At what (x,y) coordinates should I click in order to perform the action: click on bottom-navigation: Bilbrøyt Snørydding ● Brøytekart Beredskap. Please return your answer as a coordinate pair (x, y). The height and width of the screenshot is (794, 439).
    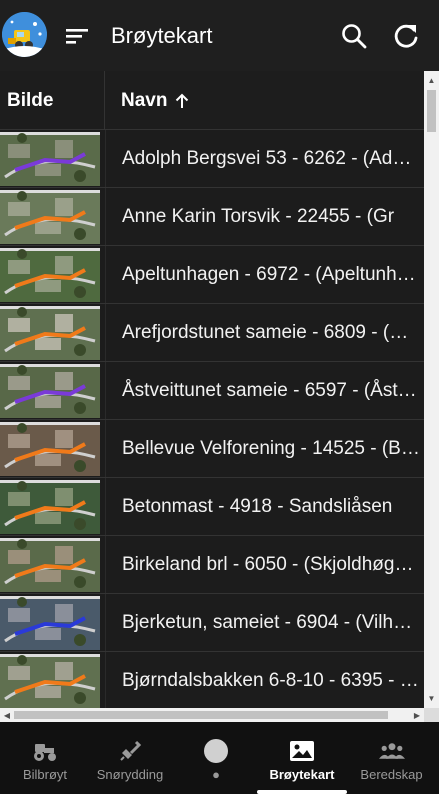
    Looking at the image, I should click on (219, 758).